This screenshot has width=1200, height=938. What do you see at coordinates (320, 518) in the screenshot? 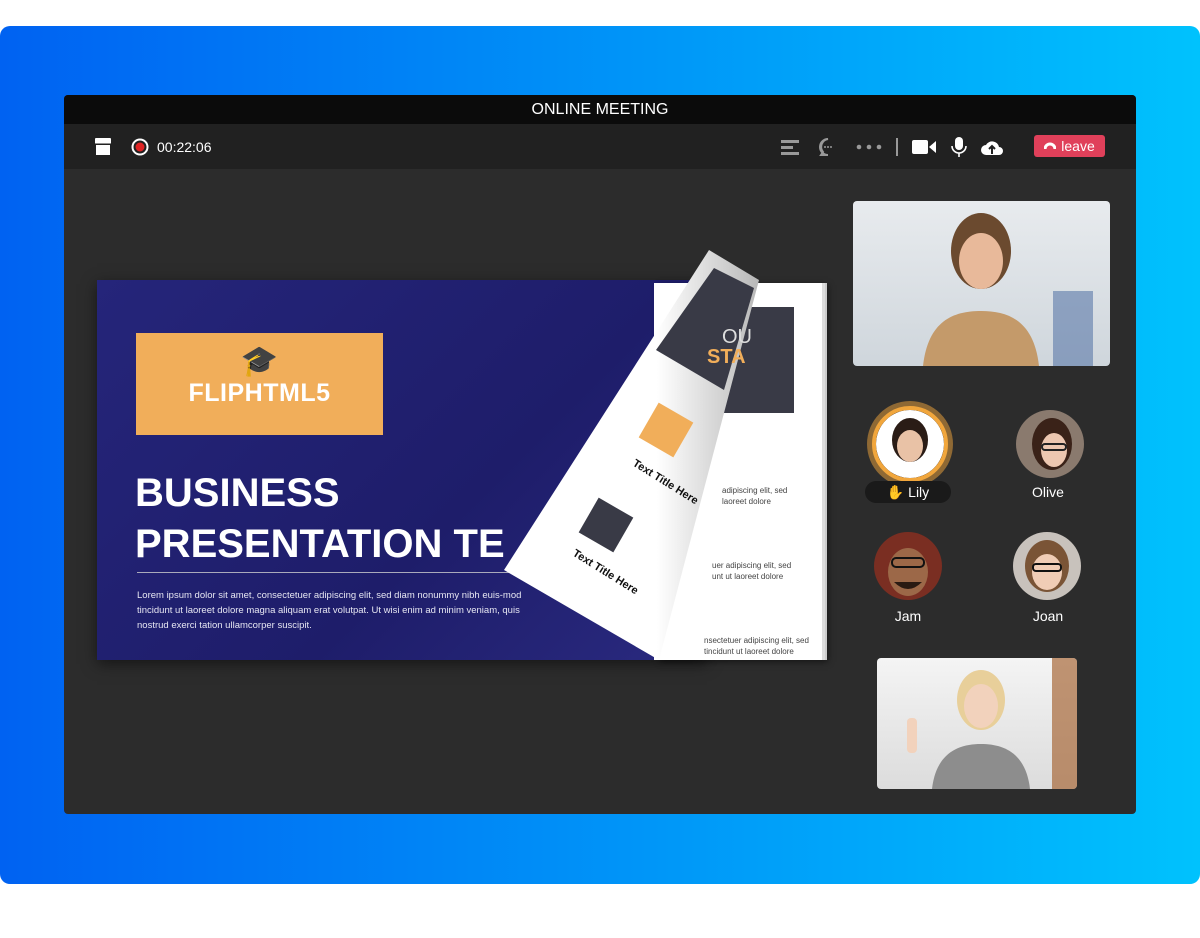
I see `slide-title: BUSINESS PRESENTATION TE` at bounding box center [320, 518].